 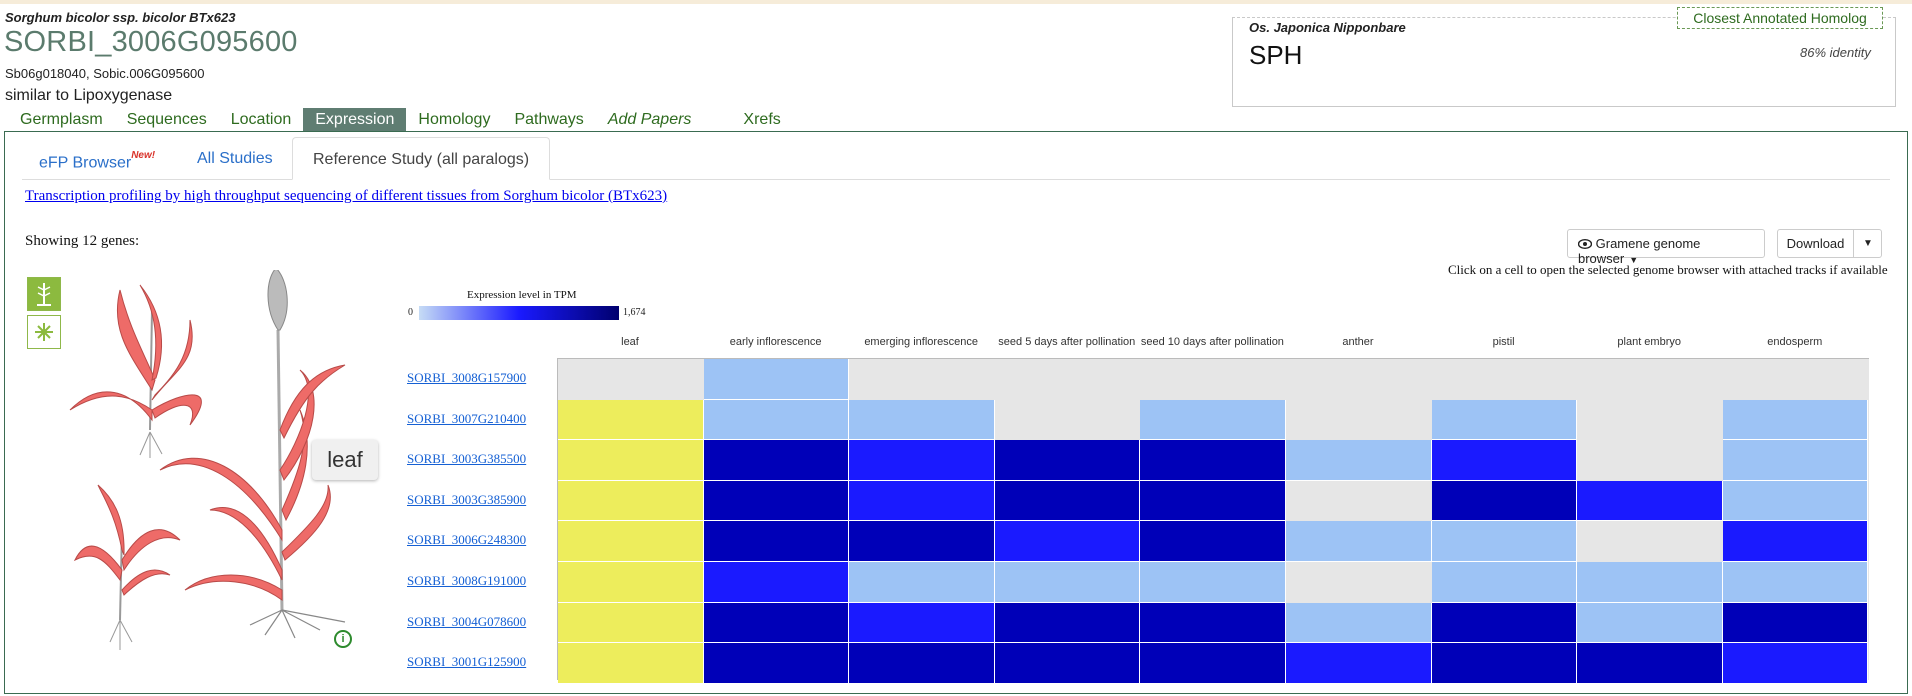 I want to click on genome-browser-dropdown: Gramene genome browser ▼, so click(x=1666, y=247).